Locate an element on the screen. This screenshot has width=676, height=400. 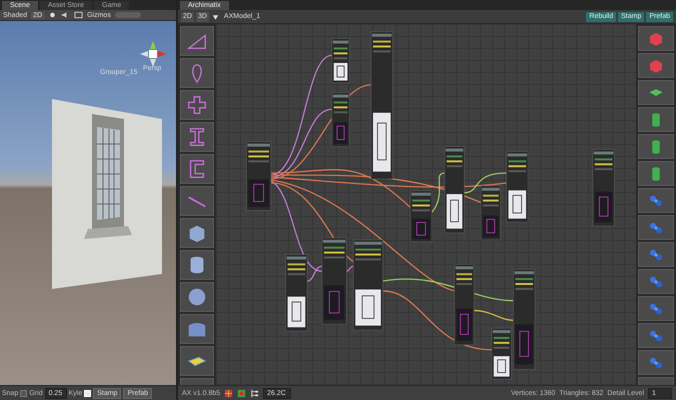
snap-checkbox is located at coordinates (24, 393).